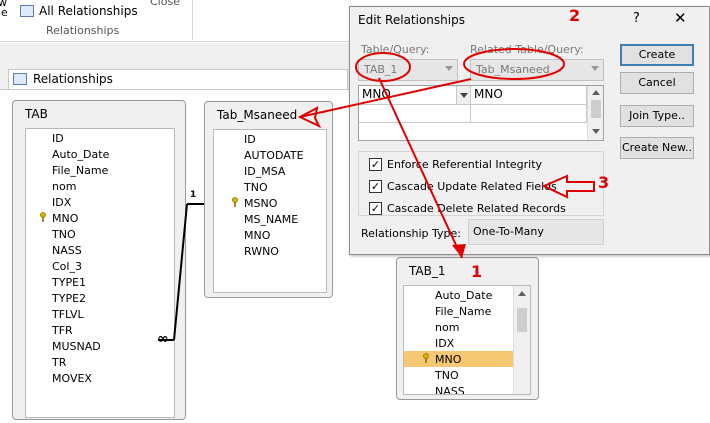  What do you see at coordinates (69, 283) in the screenshot?
I see `field-item: TYPE1` at bounding box center [69, 283].